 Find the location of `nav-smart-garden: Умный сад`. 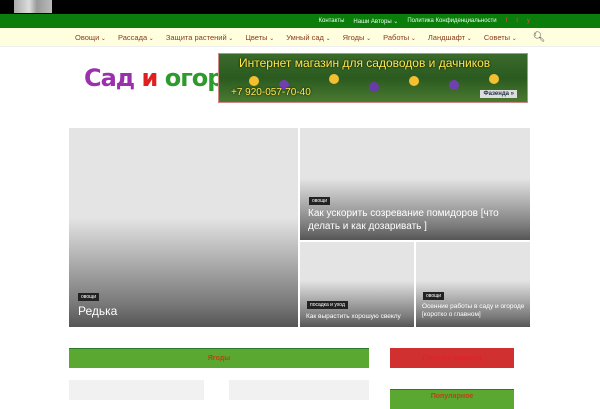

nav-smart-garden: Умный сад is located at coordinates (308, 37).